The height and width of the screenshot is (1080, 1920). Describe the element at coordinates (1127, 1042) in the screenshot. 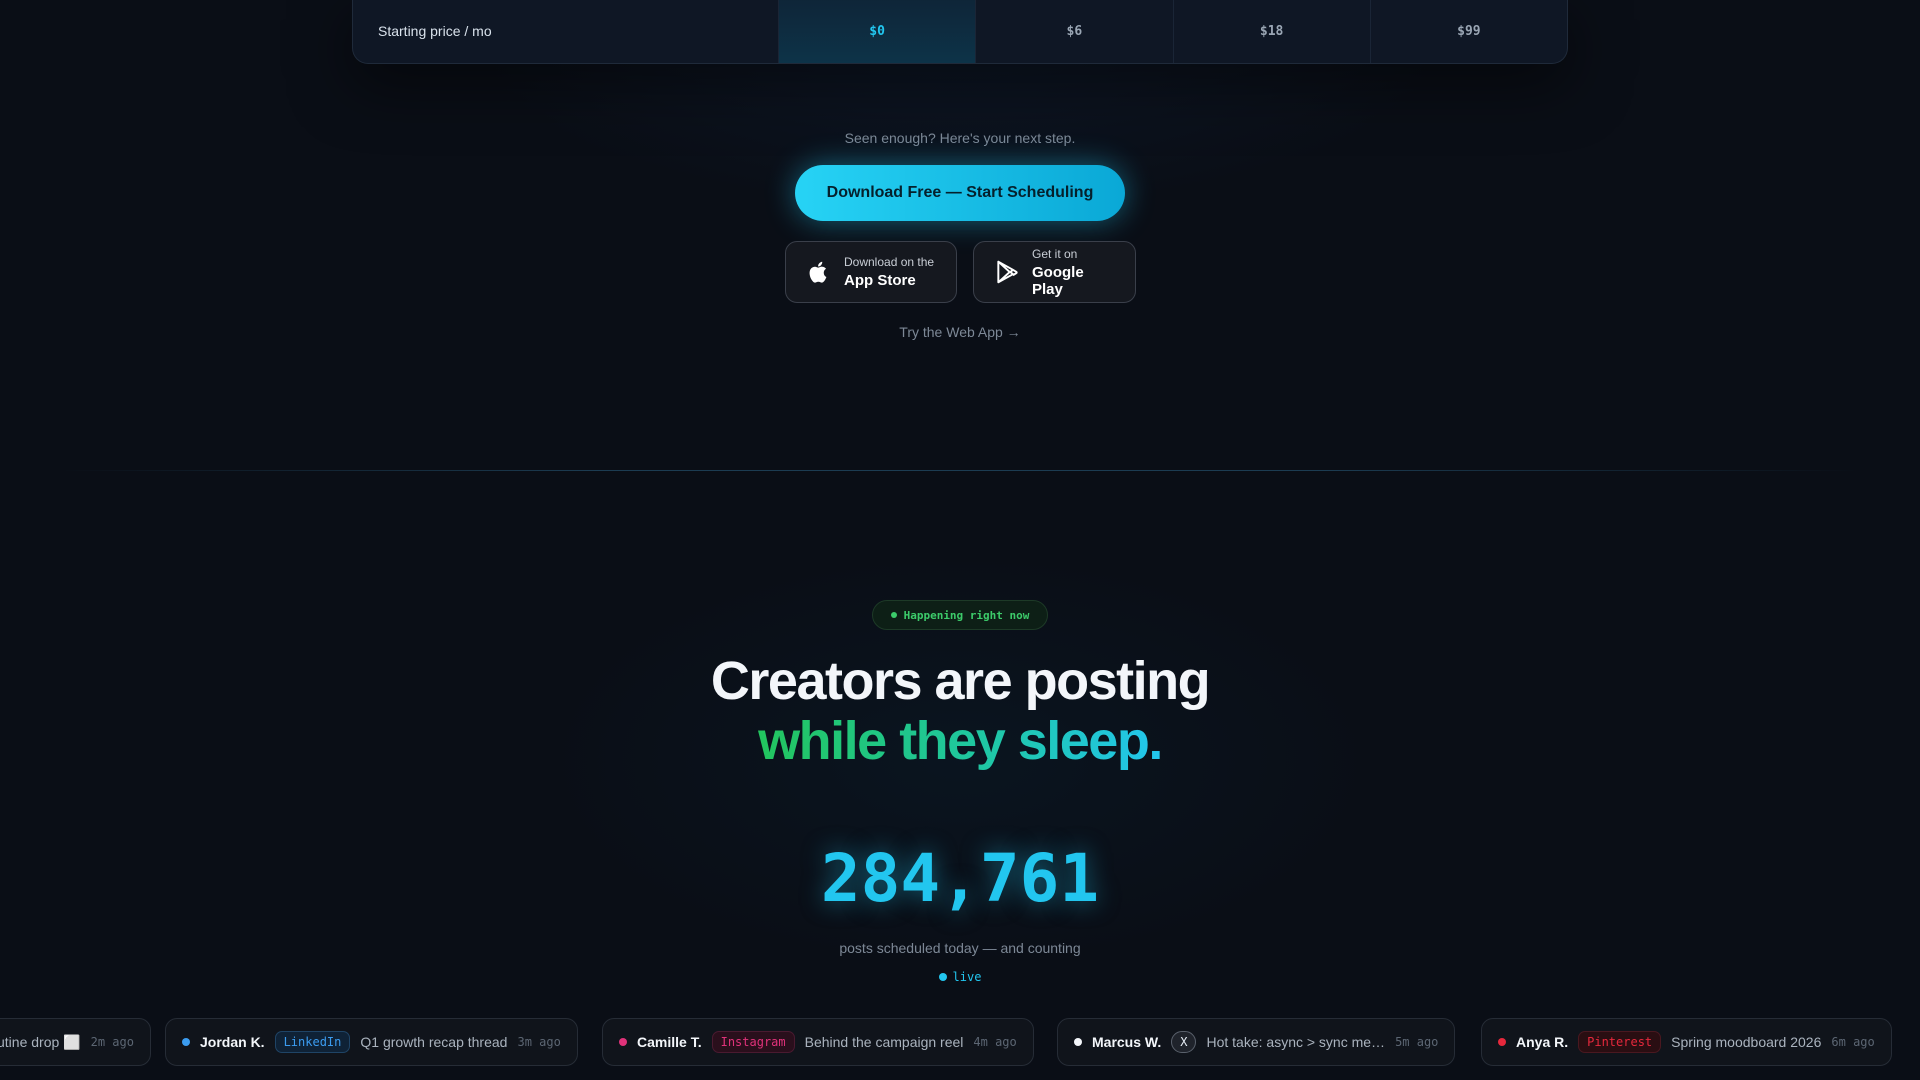

I see `feed-item-name: Marcus W.` at that location.